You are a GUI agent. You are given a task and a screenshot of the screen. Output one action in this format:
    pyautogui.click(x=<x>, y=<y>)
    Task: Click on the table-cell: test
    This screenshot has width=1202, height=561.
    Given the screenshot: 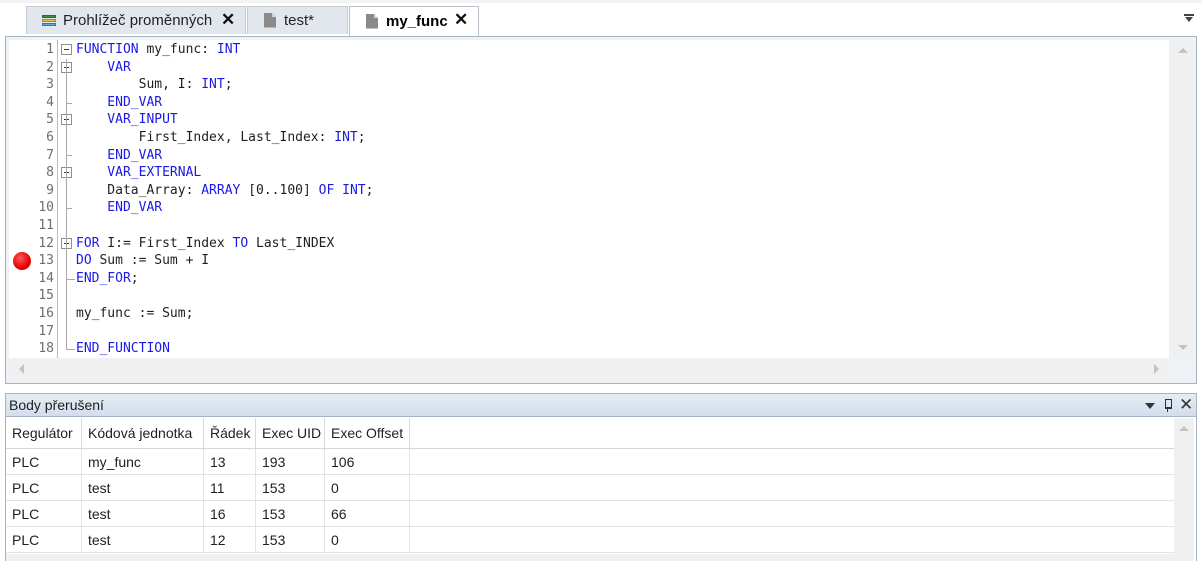 What is the action you would take?
    pyautogui.click(x=143, y=487)
    